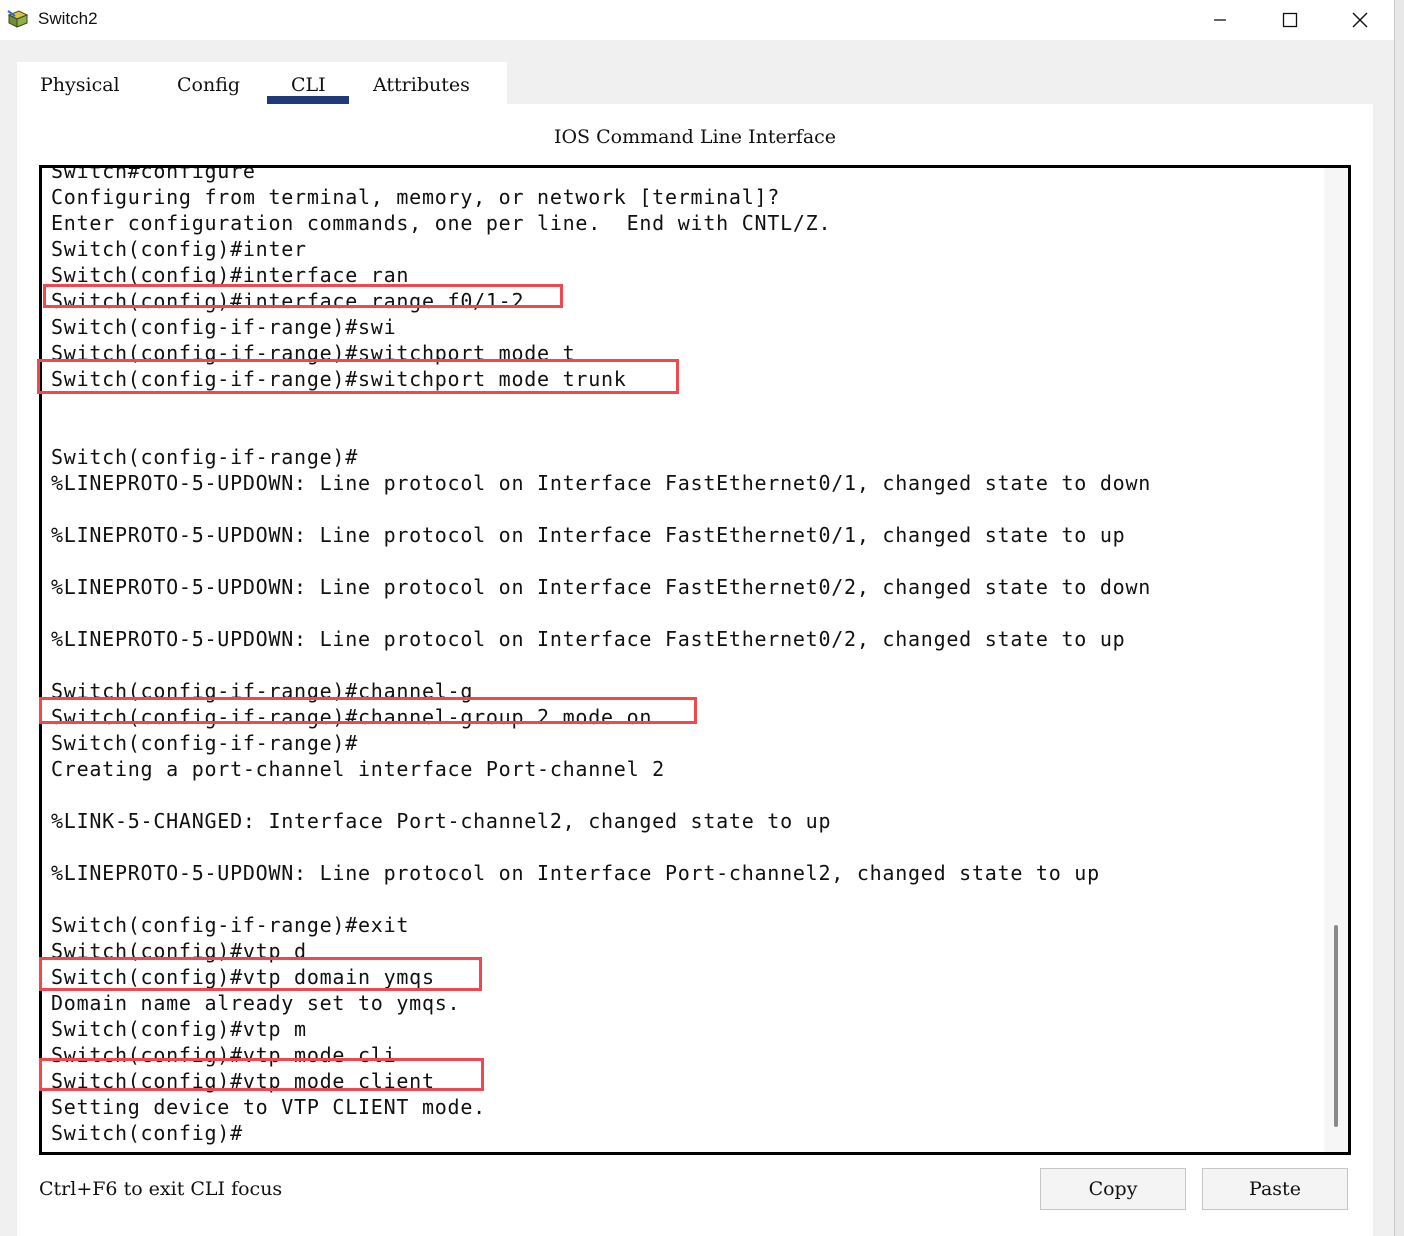  I want to click on highlight-vtp-domain, so click(260, 974).